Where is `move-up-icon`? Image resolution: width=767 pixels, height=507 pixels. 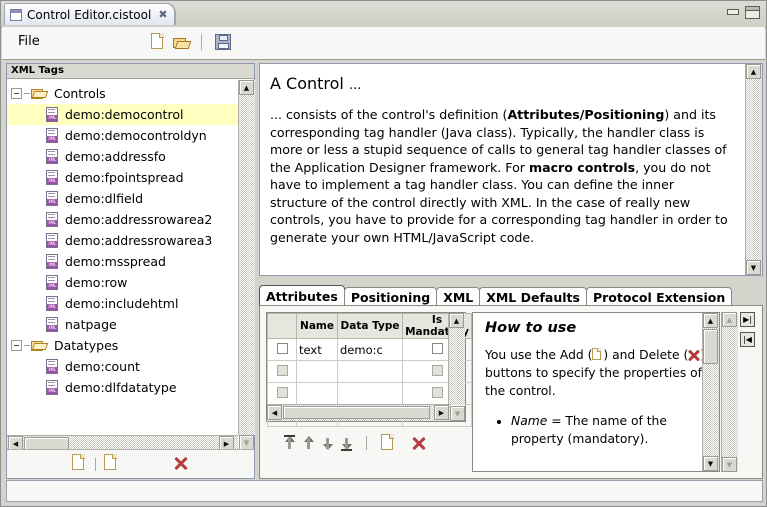 move-up-icon is located at coordinates (308, 443).